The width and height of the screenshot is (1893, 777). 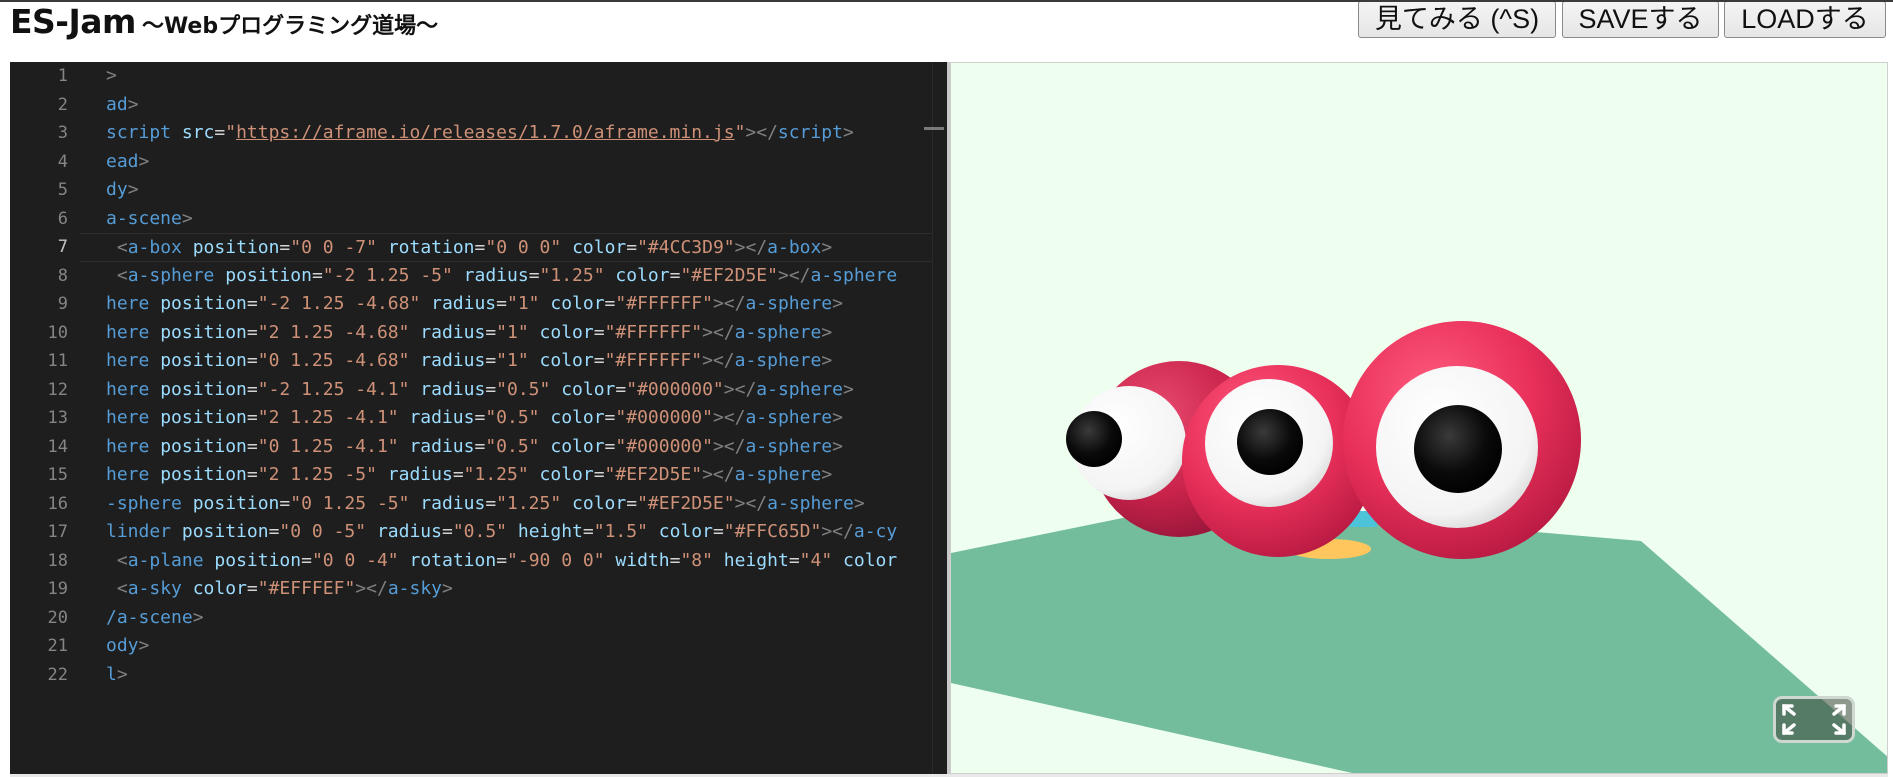 I want to click on code-token: /a-scene, so click(x=149, y=617).